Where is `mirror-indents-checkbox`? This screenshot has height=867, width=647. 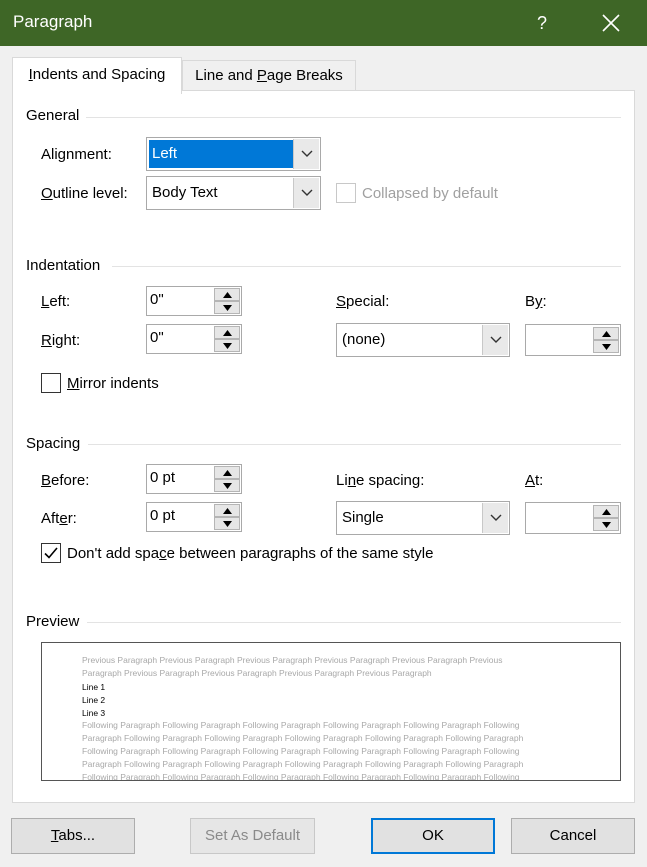 mirror-indents-checkbox is located at coordinates (51, 383).